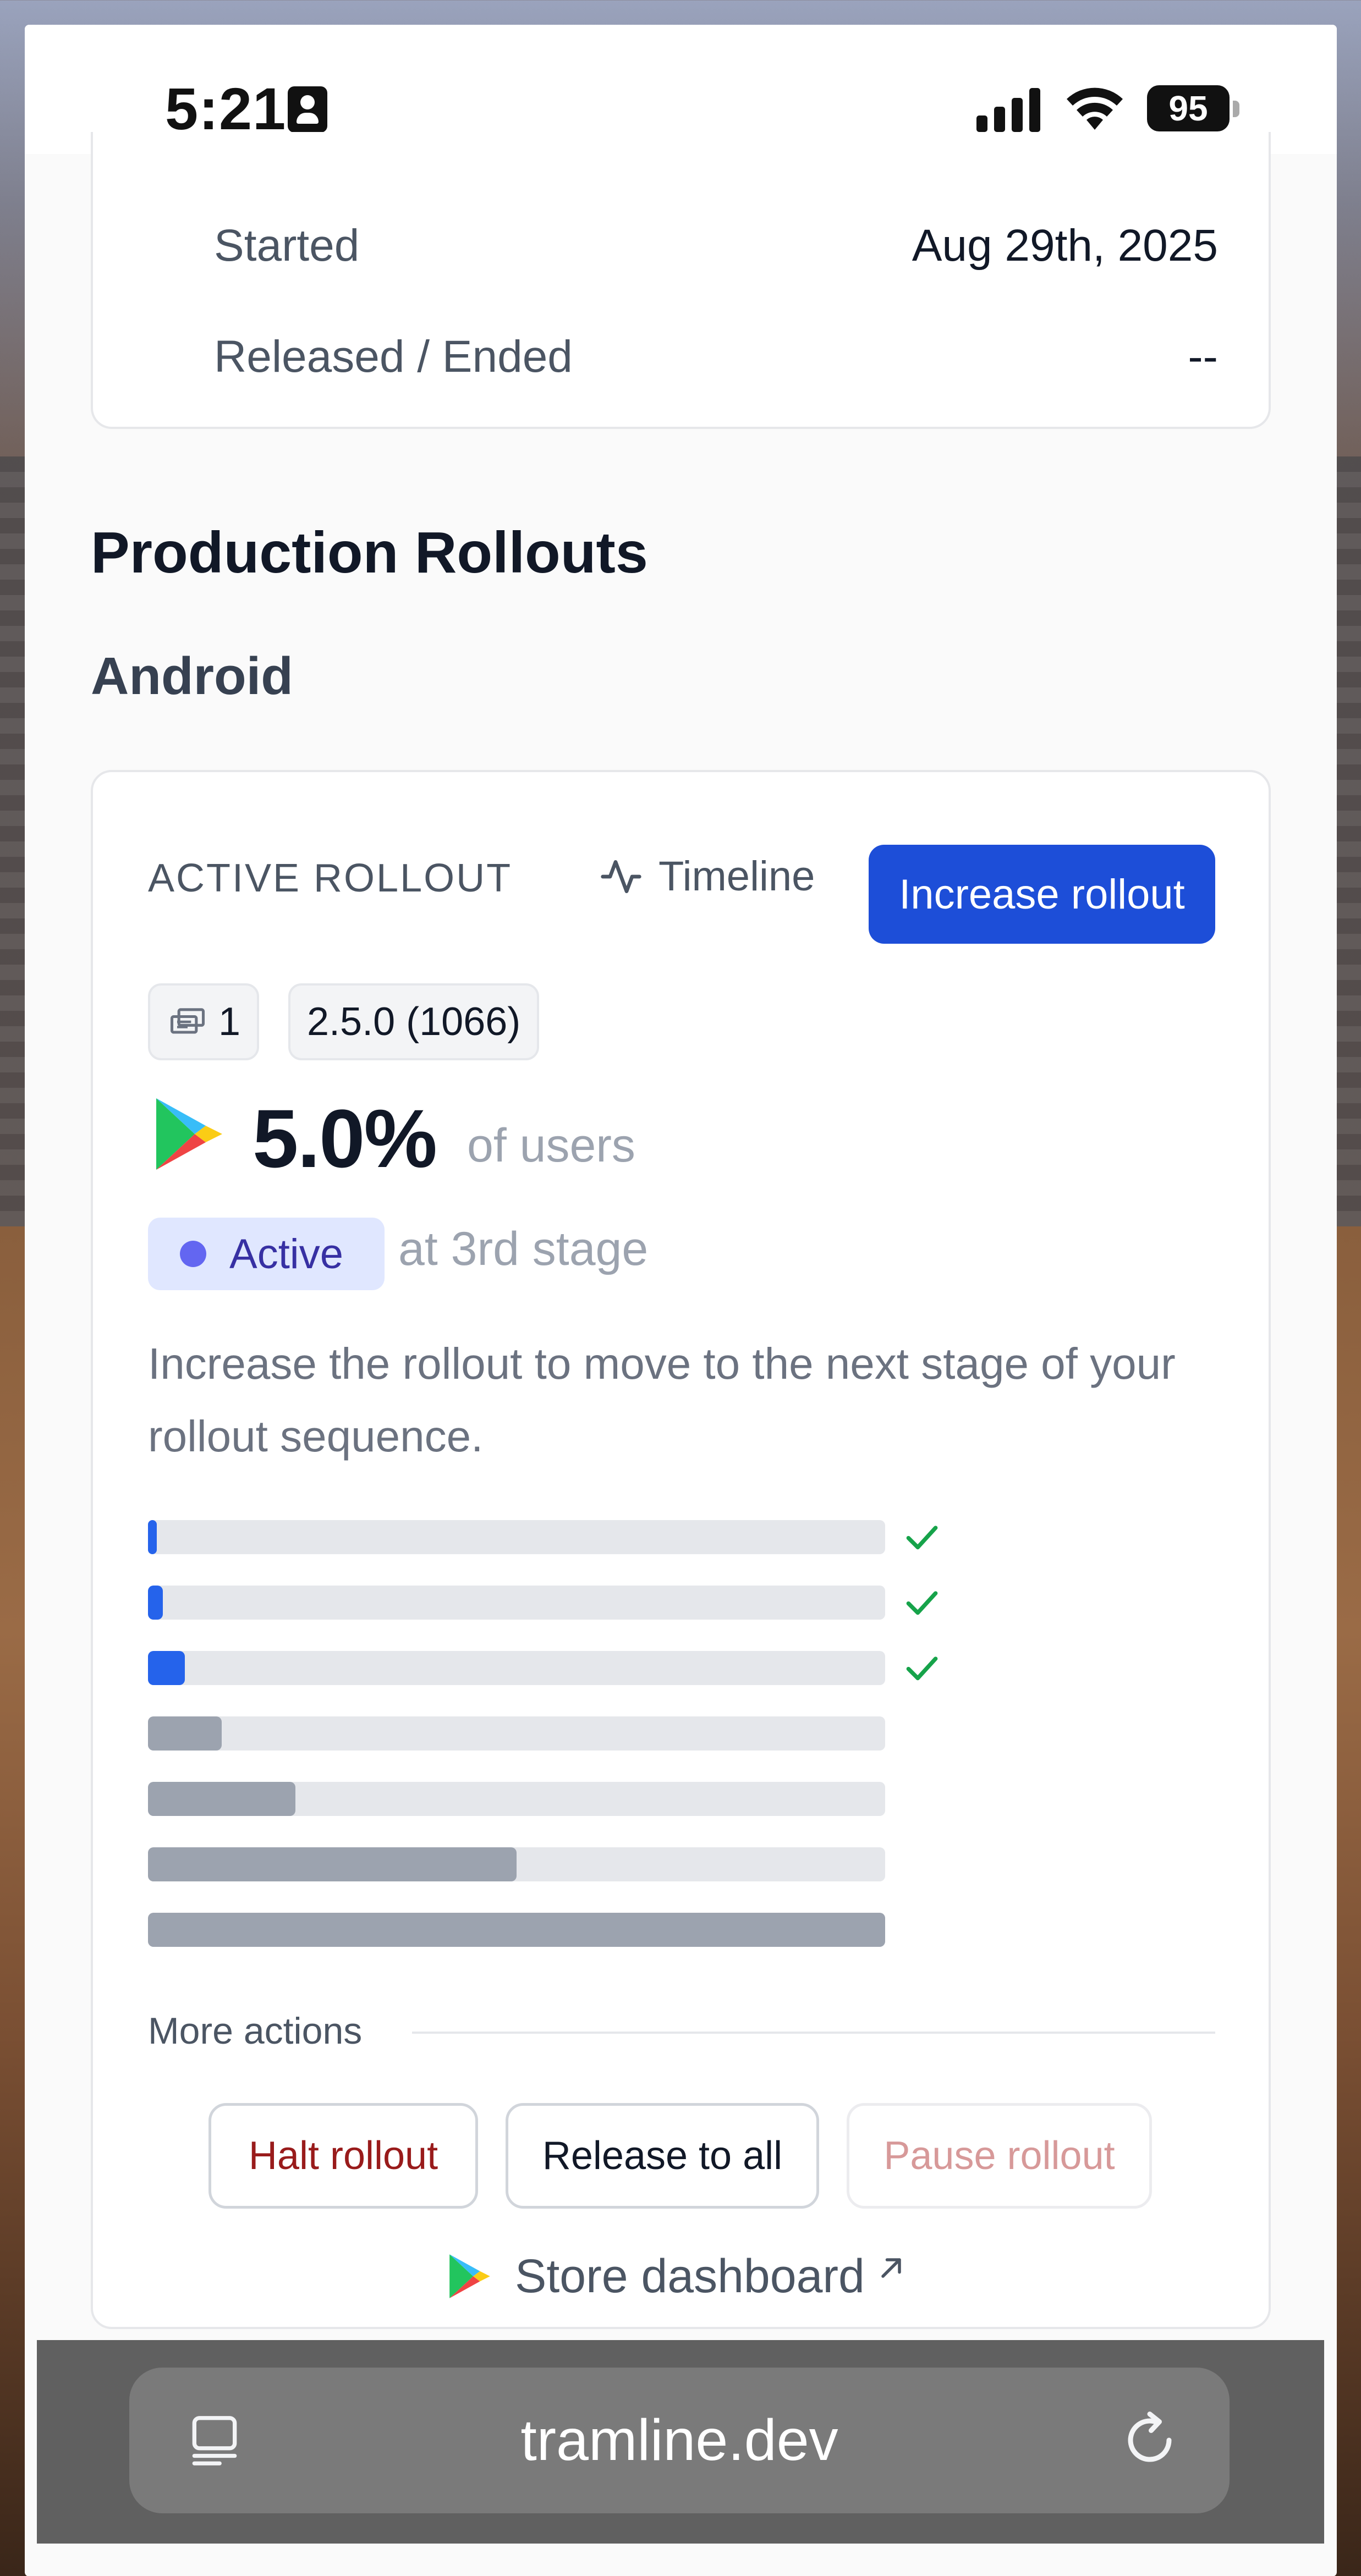 The image size is (1361, 2576). Describe the element at coordinates (1095, 108) in the screenshot. I see `wifi-icon` at that location.